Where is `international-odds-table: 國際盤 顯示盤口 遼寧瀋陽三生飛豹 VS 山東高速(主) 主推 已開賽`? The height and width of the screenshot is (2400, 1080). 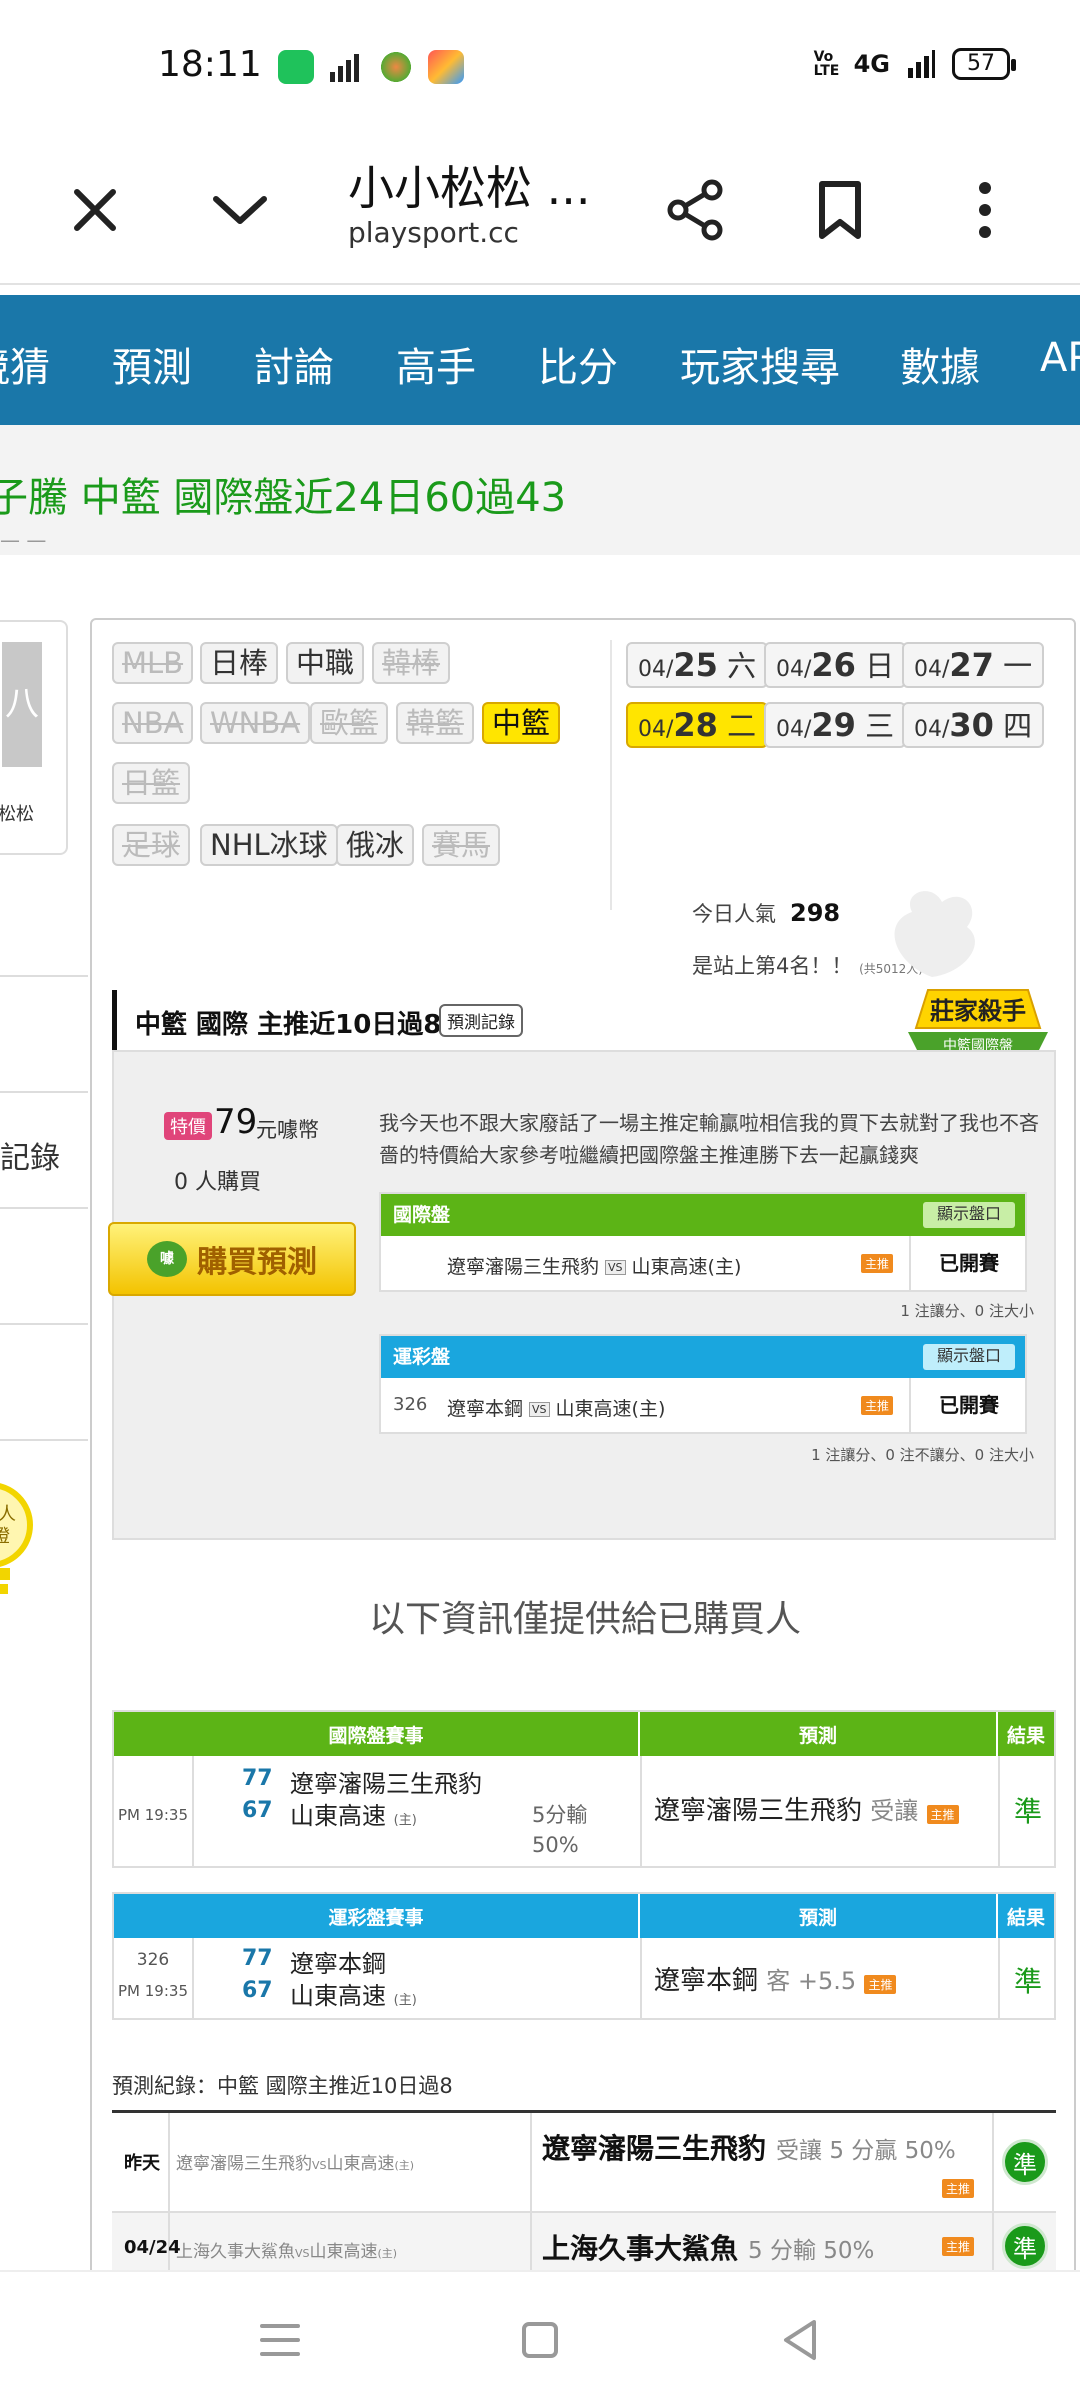
international-odds-table: 國際盤 顯示盤口 遼寧瀋陽三生飛豹 VS 山東高速(主) 主推 已開賽 is located at coordinates (703, 1242).